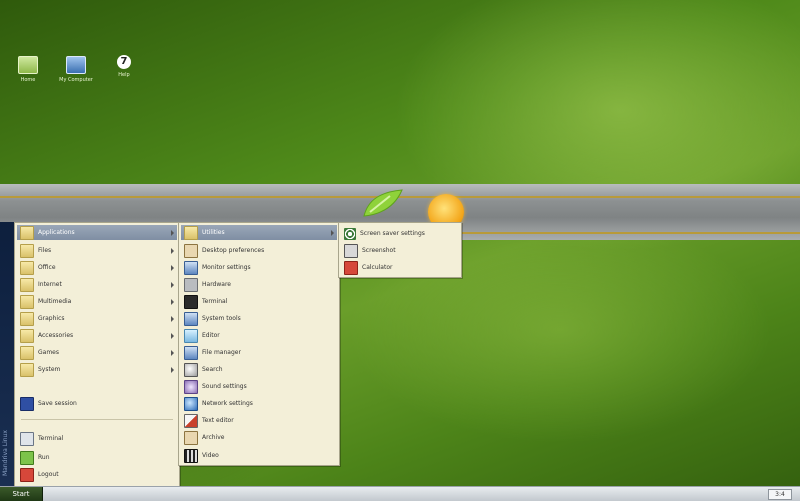 This screenshot has height=501, width=800. I want to click on menu-item-label: Multimedia, so click(55, 301).